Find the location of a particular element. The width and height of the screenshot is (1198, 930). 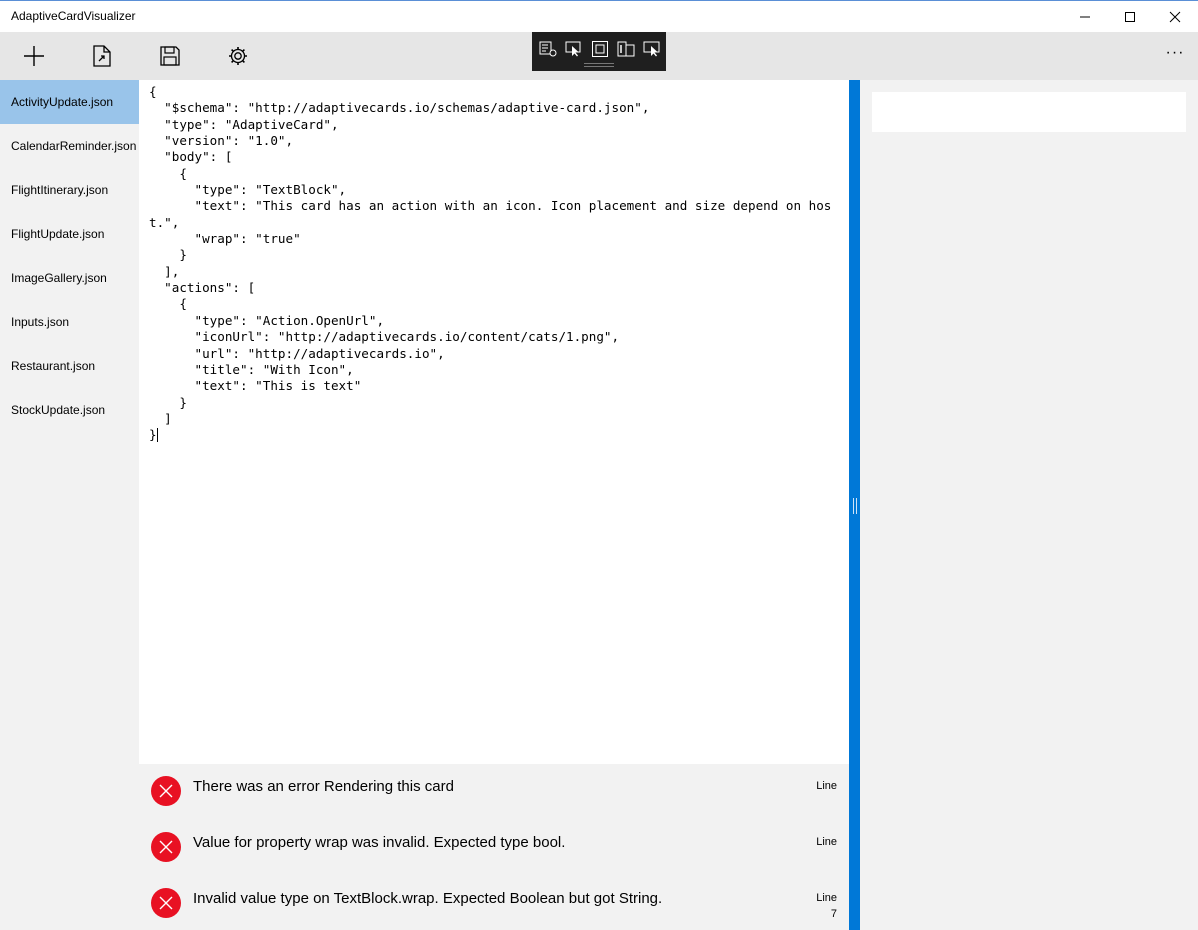

settings-button is located at coordinates (238, 56).